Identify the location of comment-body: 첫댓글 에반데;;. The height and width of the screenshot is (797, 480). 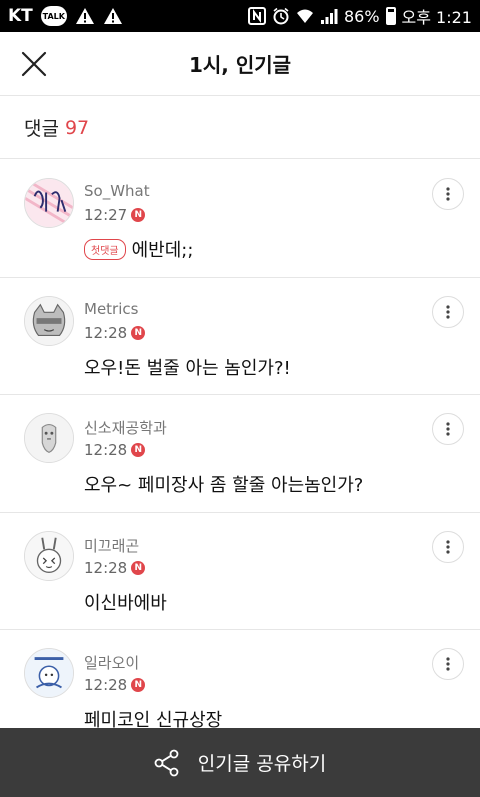
(138, 249).